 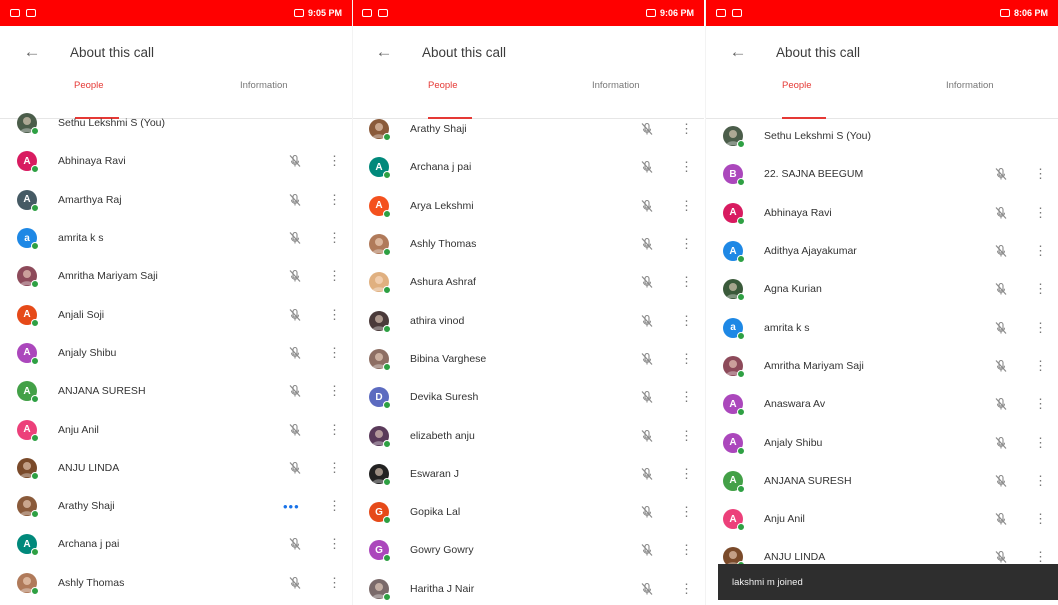 I want to click on participant-row: Eswaran J ⋮, so click(x=528, y=474).